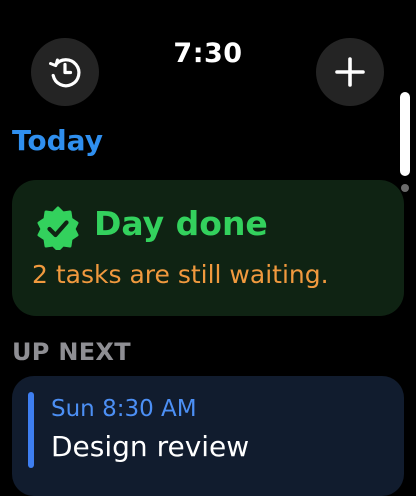 The height and width of the screenshot is (496, 416). Describe the element at coordinates (71, 352) in the screenshot. I see `section-header-up-next: UP NEXT` at that location.